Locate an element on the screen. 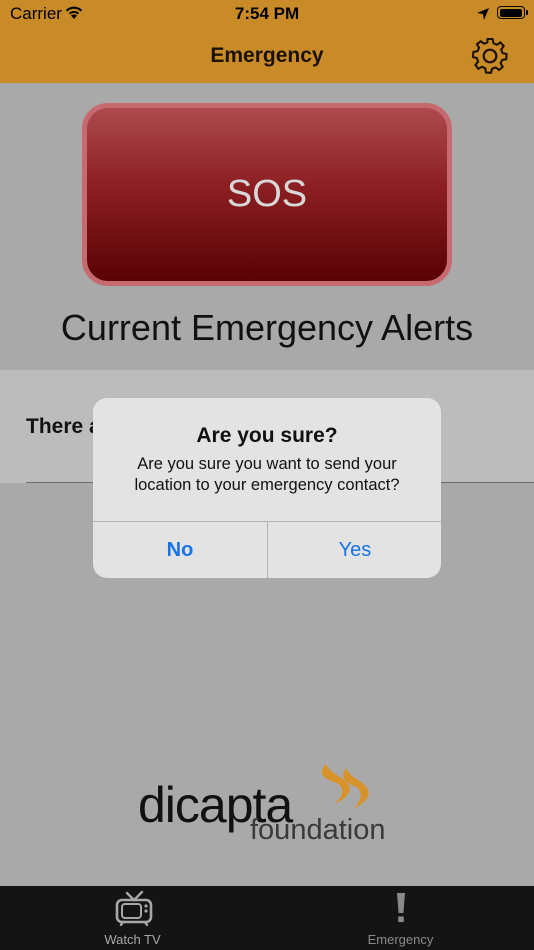 This screenshot has height=950, width=534. tab-watch-tv: Watch TV is located at coordinates (133, 918).